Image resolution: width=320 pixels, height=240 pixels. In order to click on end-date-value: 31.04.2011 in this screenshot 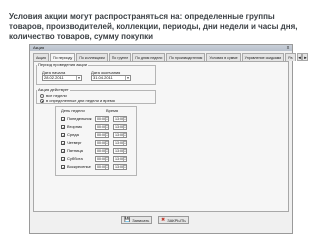, I will do `click(103, 77)`.